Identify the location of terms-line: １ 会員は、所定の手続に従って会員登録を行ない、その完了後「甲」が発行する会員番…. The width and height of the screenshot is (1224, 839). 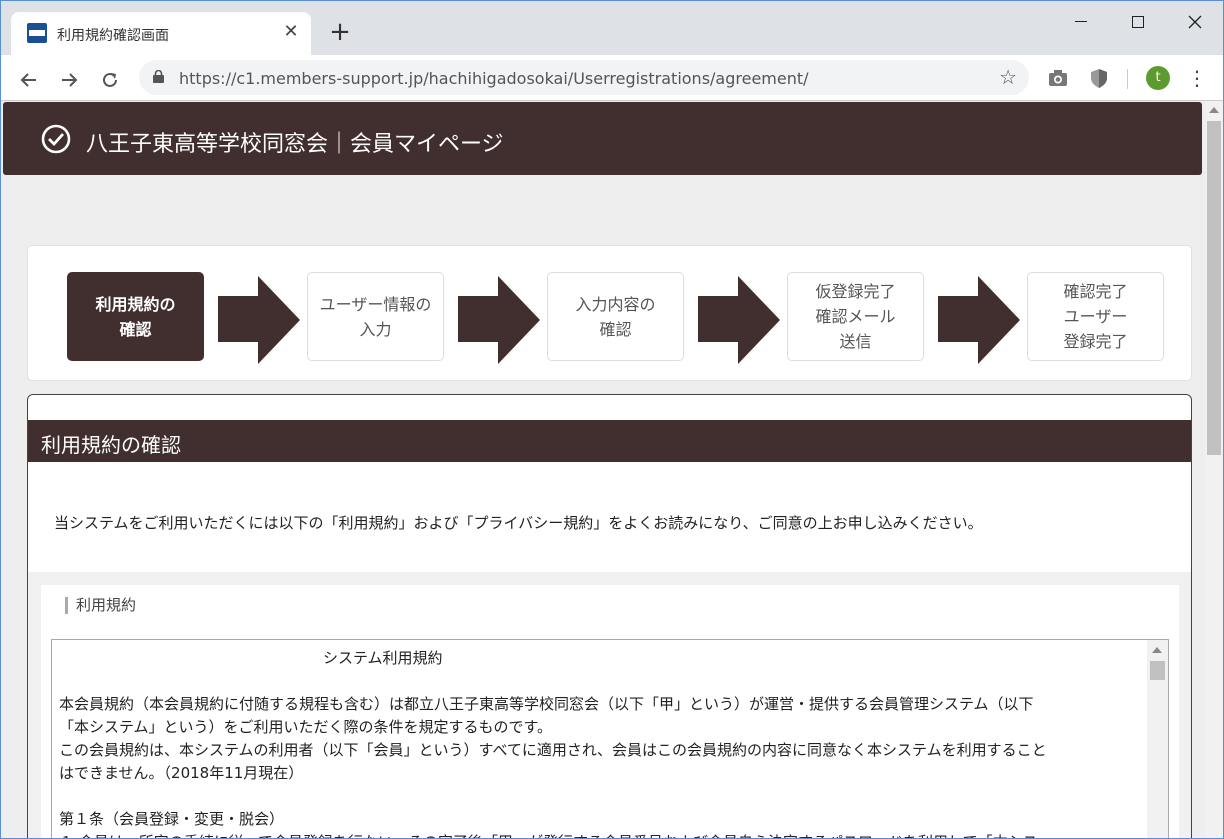
(599, 834).